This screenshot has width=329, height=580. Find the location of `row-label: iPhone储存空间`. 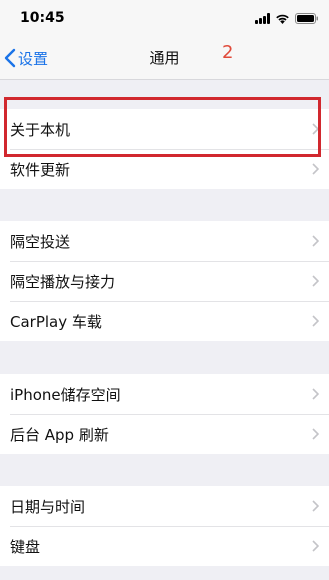

row-label: iPhone储存空间 is located at coordinates (65, 394).